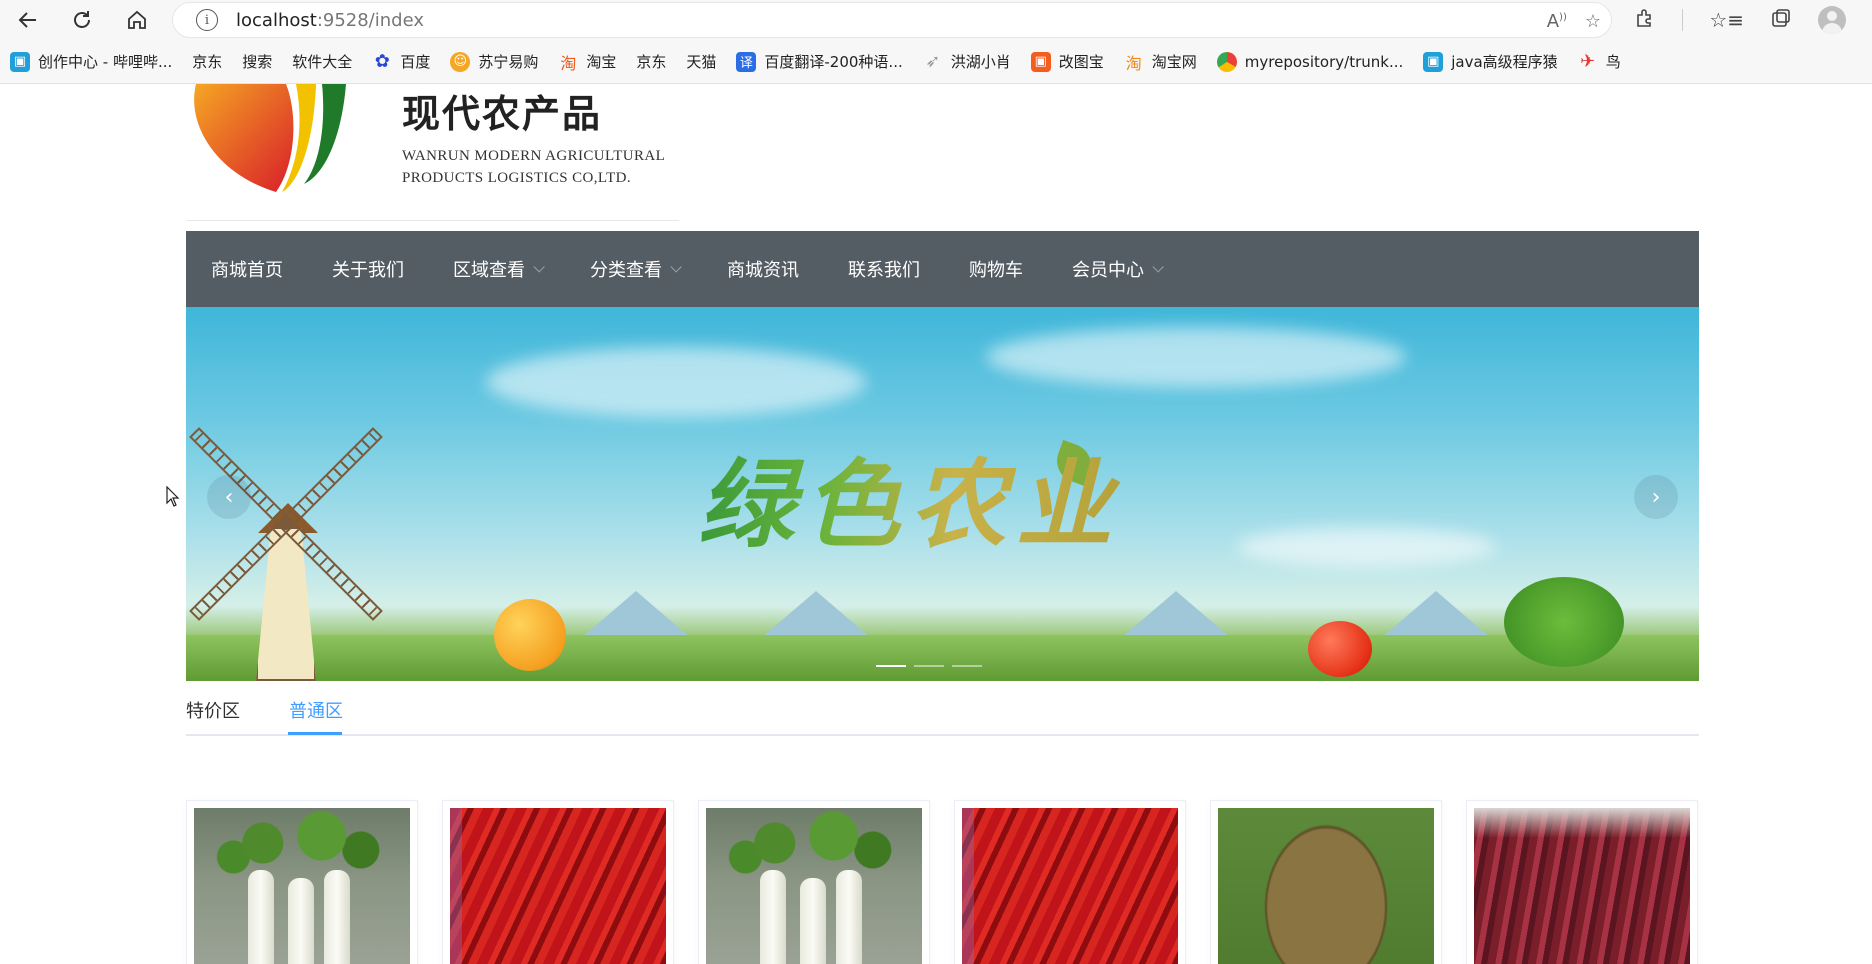  What do you see at coordinates (1599, 61) in the screenshot?
I see `bookmark-item: ✈ 鸟` at bounding box center [1599, 61].